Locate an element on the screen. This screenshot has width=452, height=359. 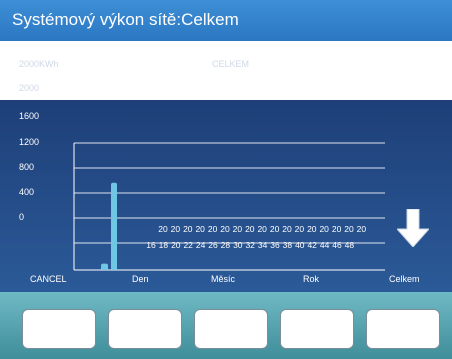
x-tick-label: 48 is located at coordinates (350, 245).